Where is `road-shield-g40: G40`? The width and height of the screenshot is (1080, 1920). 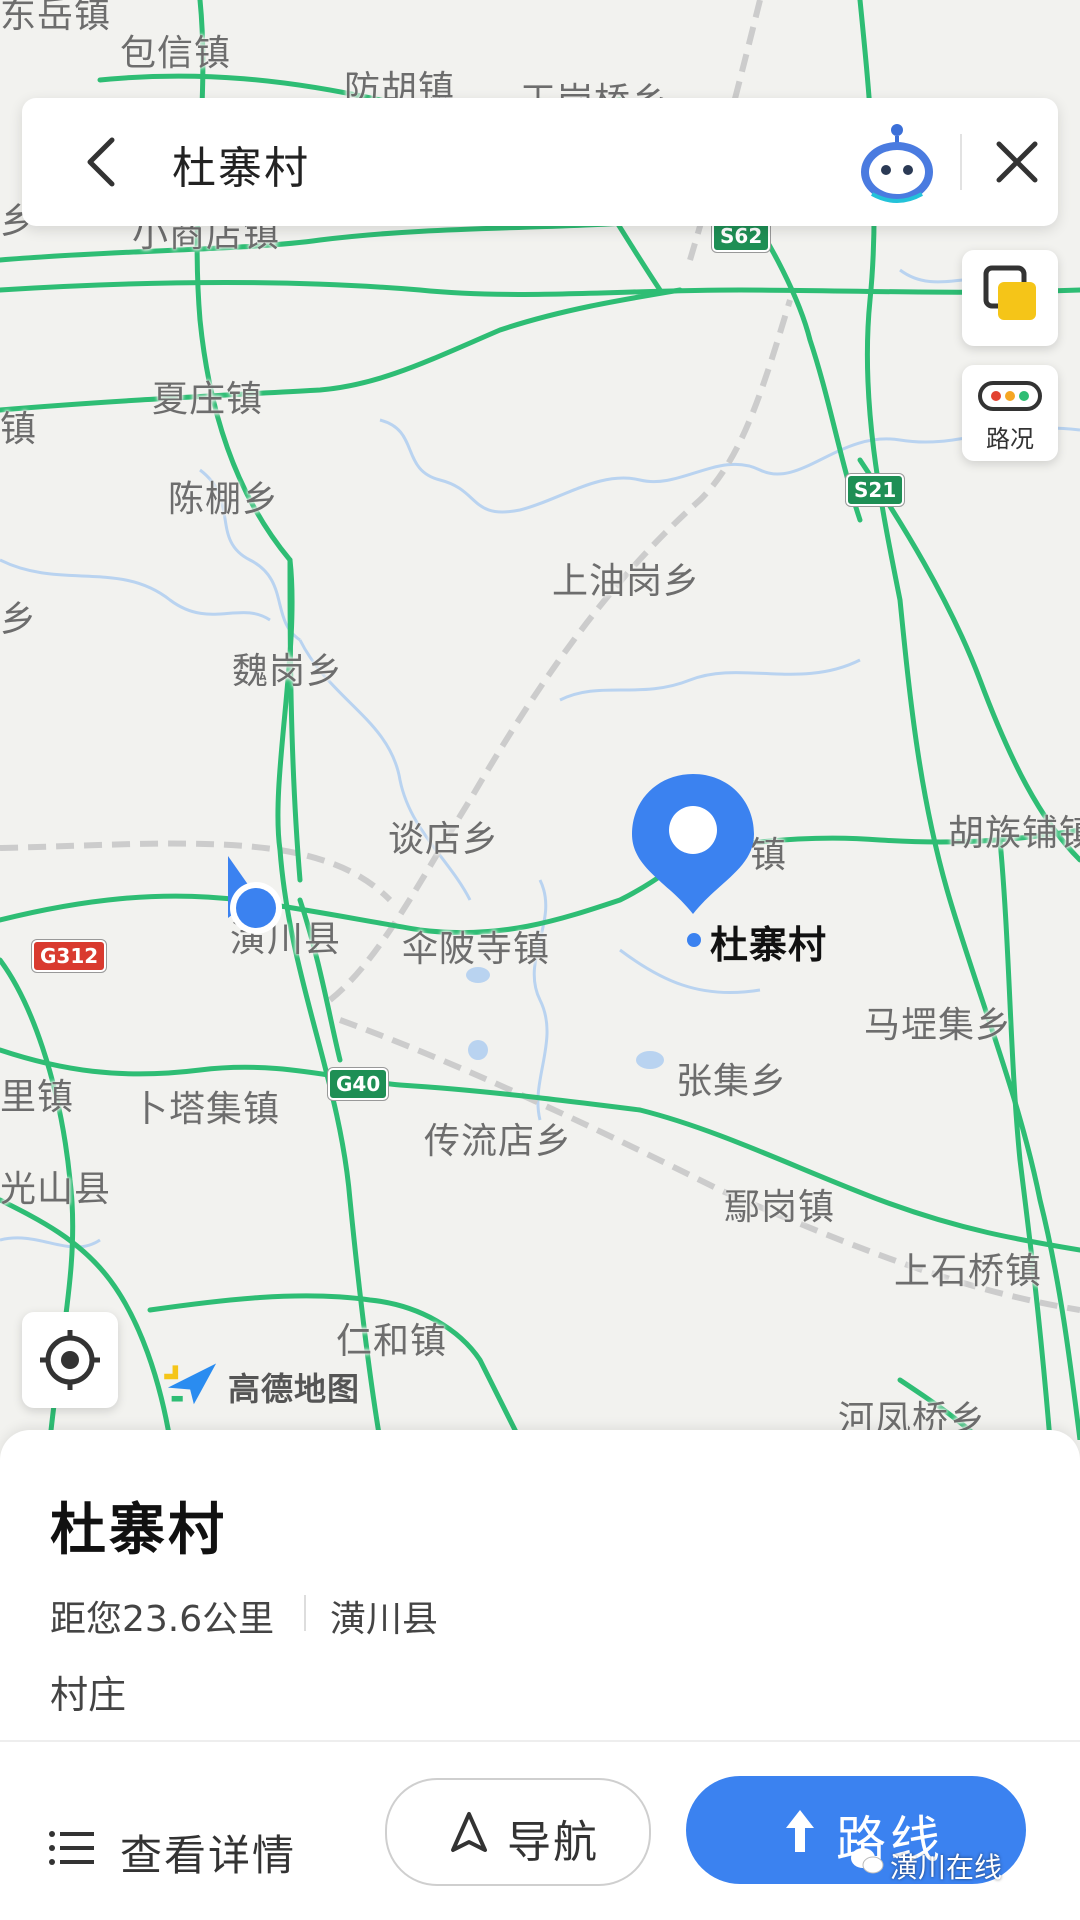 road-shield-g40: G40 is located at coordinates (358, 1084).